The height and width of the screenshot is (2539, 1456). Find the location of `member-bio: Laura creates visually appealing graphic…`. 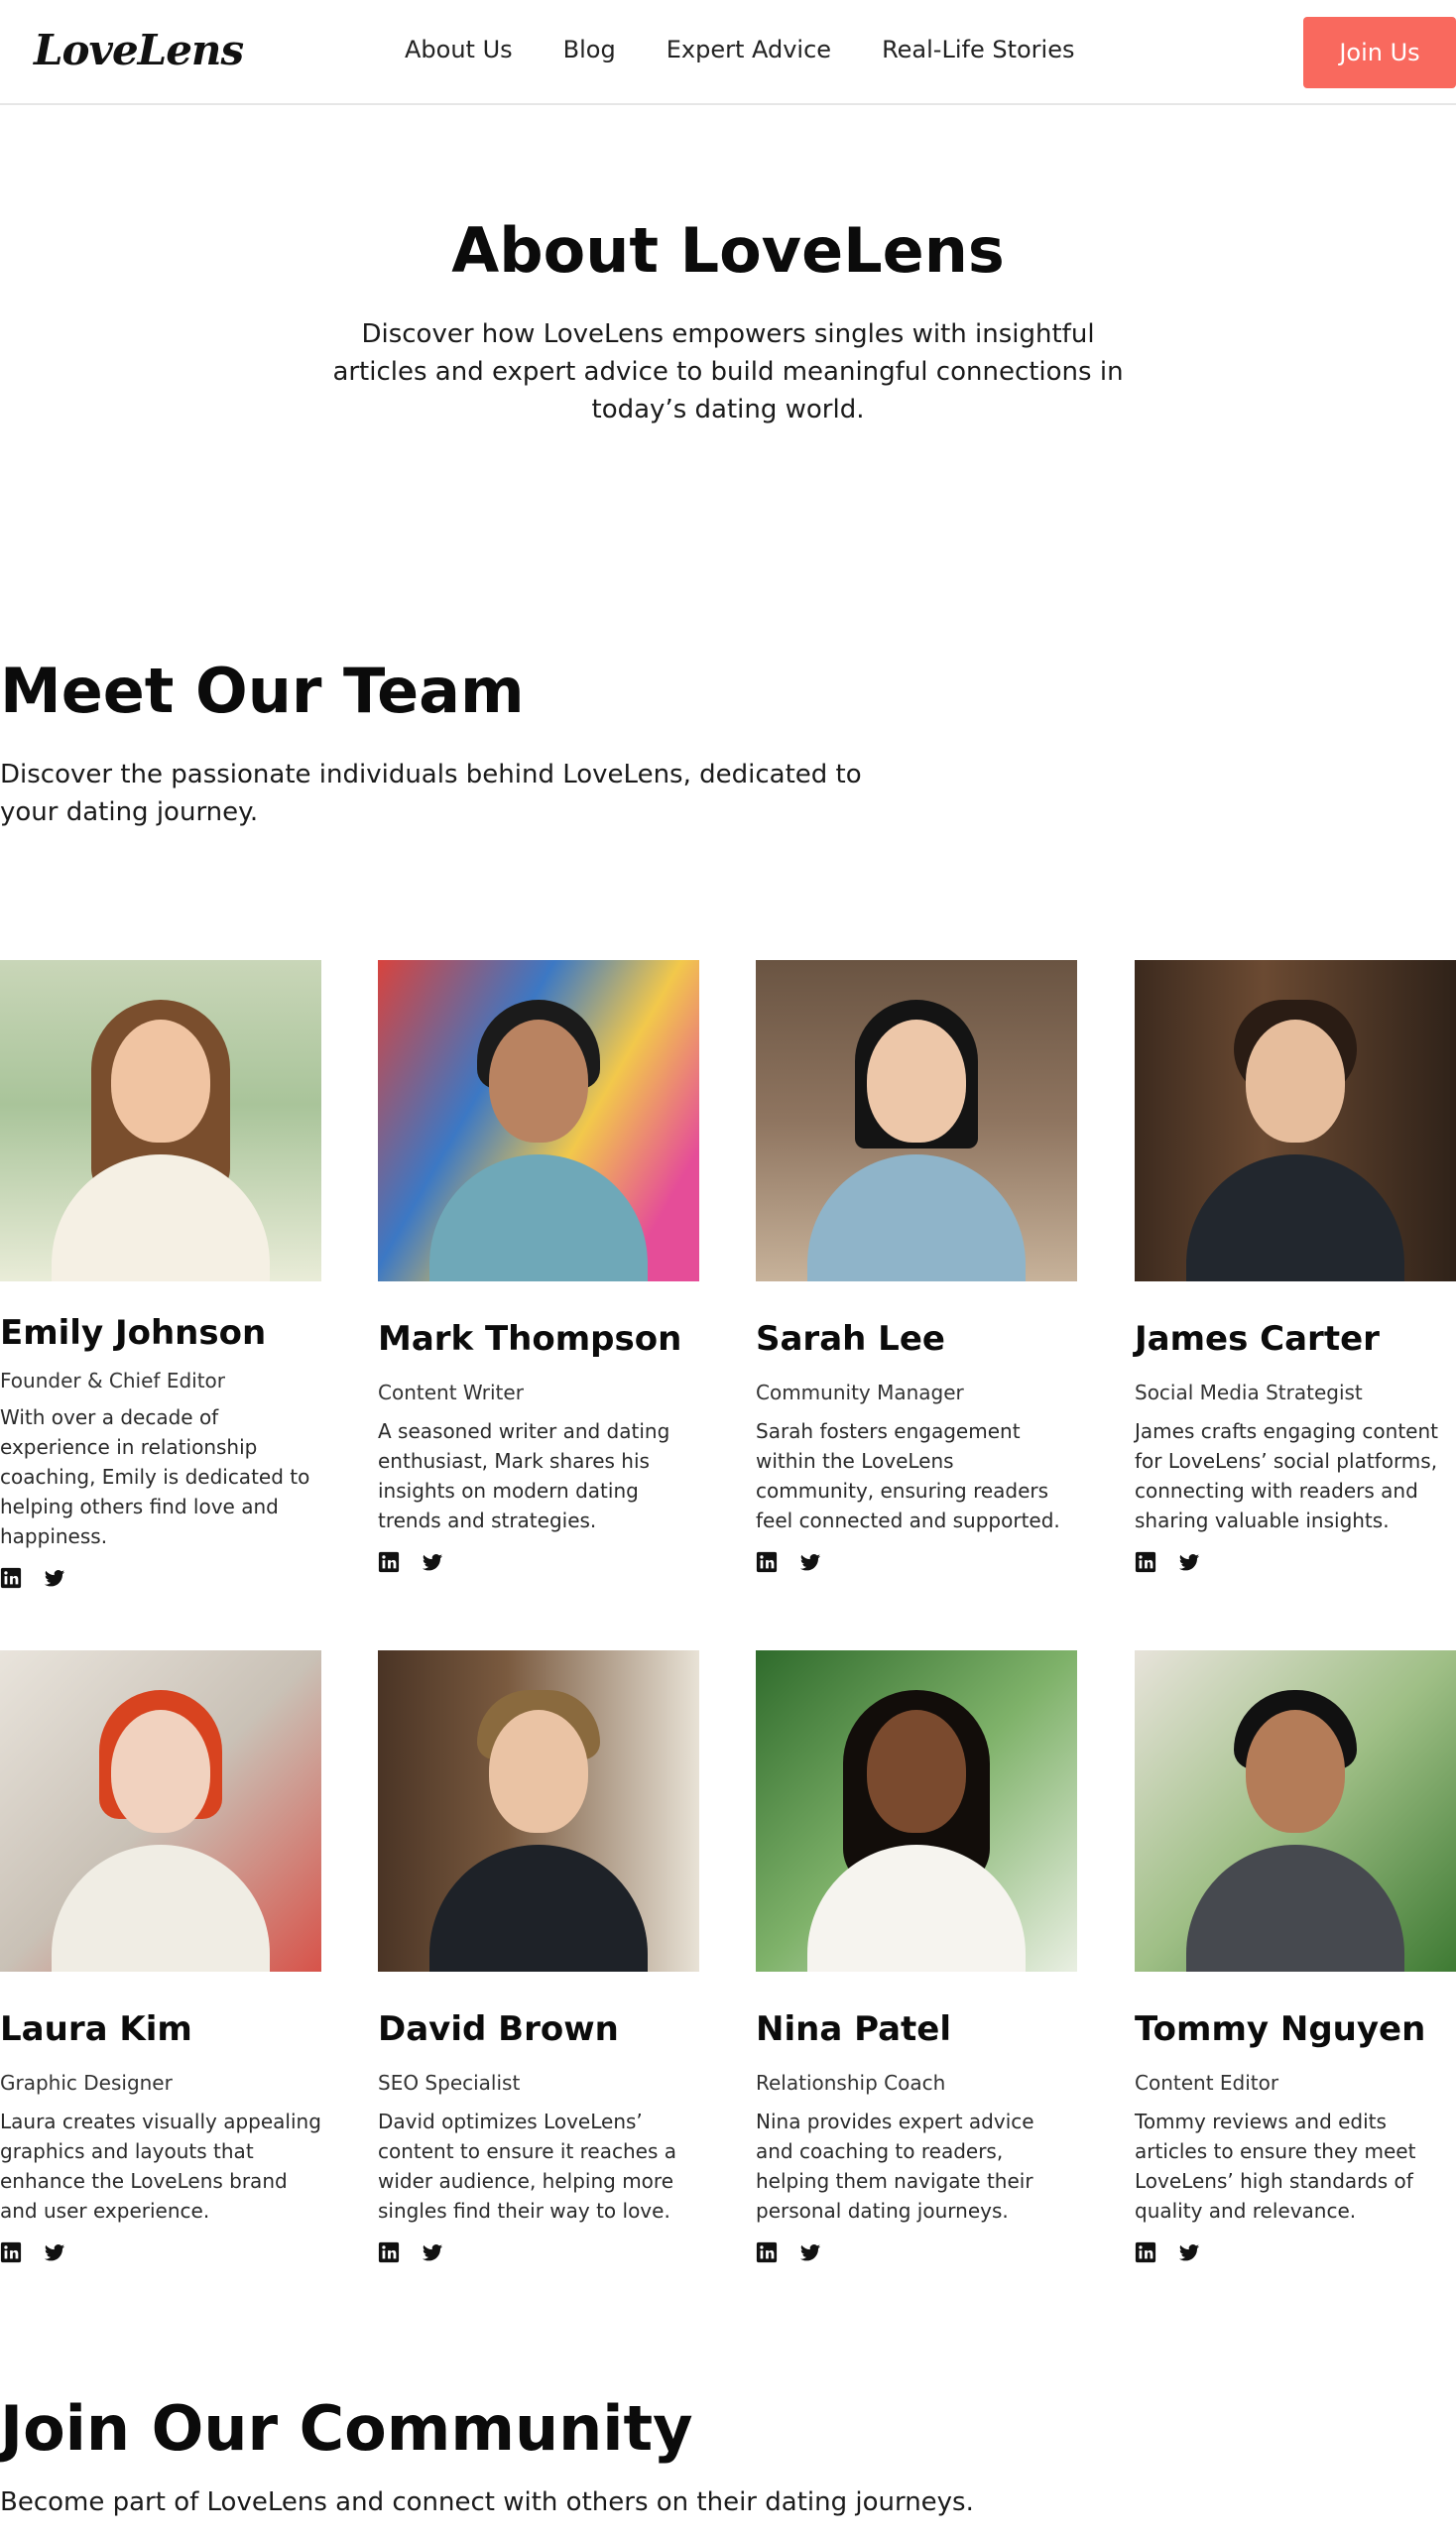

member-bio: Laura creates visually appealing graphic… is located at coordinates (160, 2167).